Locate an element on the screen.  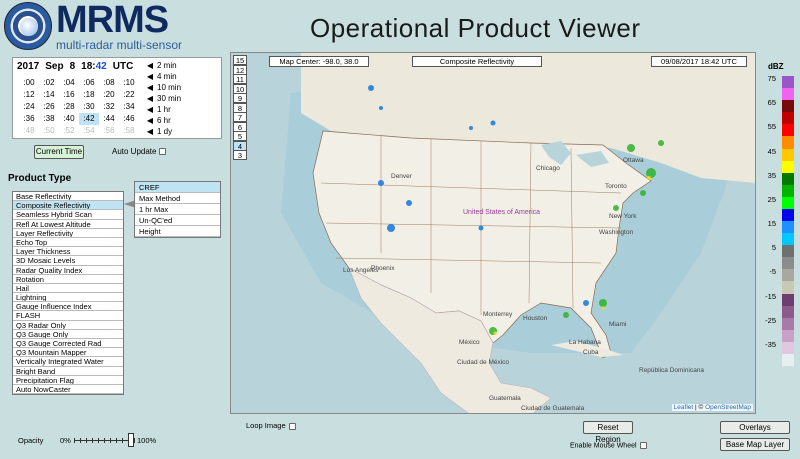
product-item: Gauge Influence Index is located at coordinates (68, 307).